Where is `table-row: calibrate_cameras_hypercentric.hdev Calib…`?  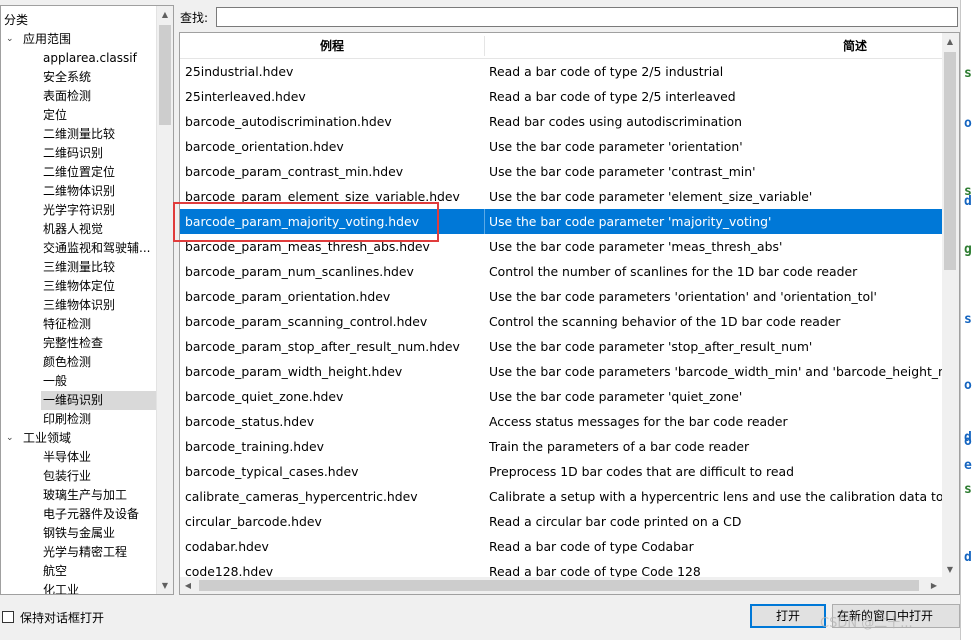 table-row: calibrate_cameras_hypercentric.hdev Calib… is located at coordinates (561, 496).